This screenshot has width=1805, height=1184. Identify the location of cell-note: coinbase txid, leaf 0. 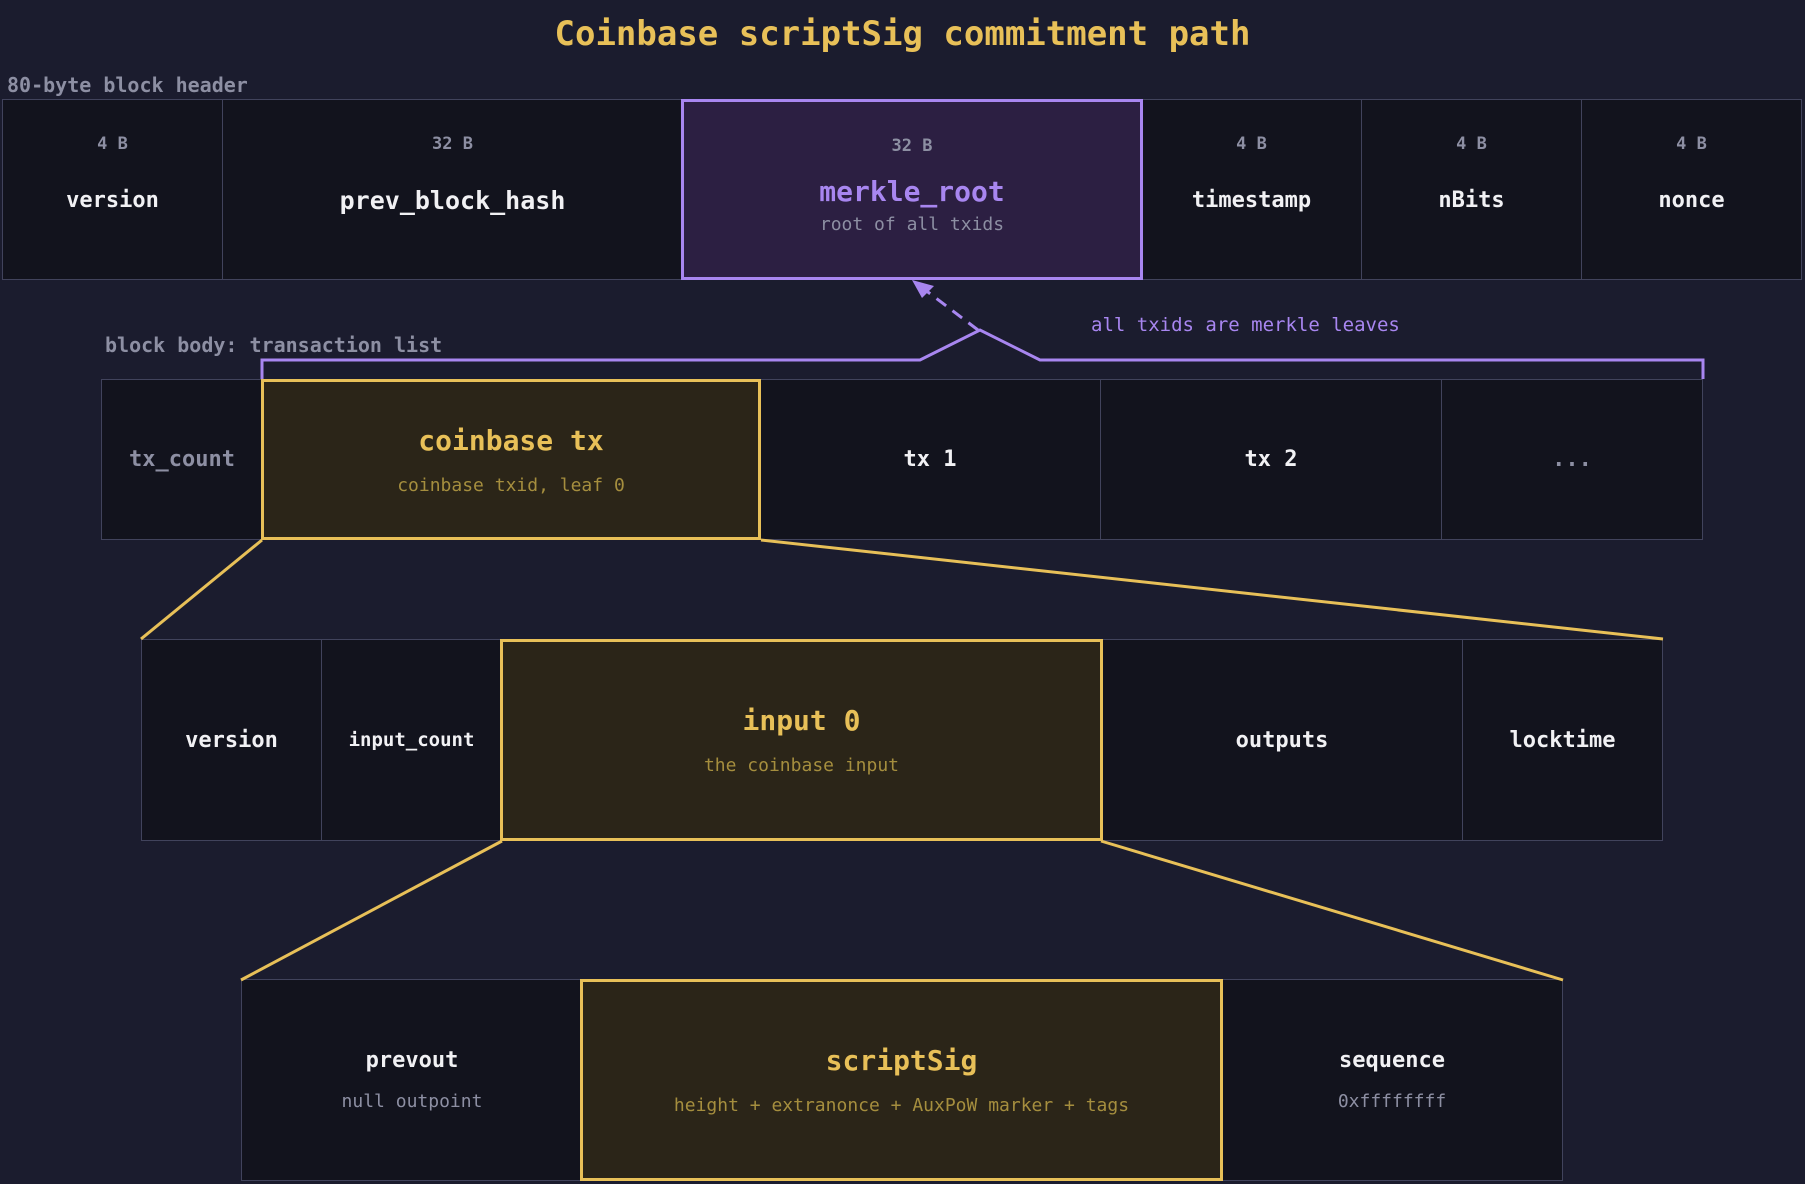
(511, 485).